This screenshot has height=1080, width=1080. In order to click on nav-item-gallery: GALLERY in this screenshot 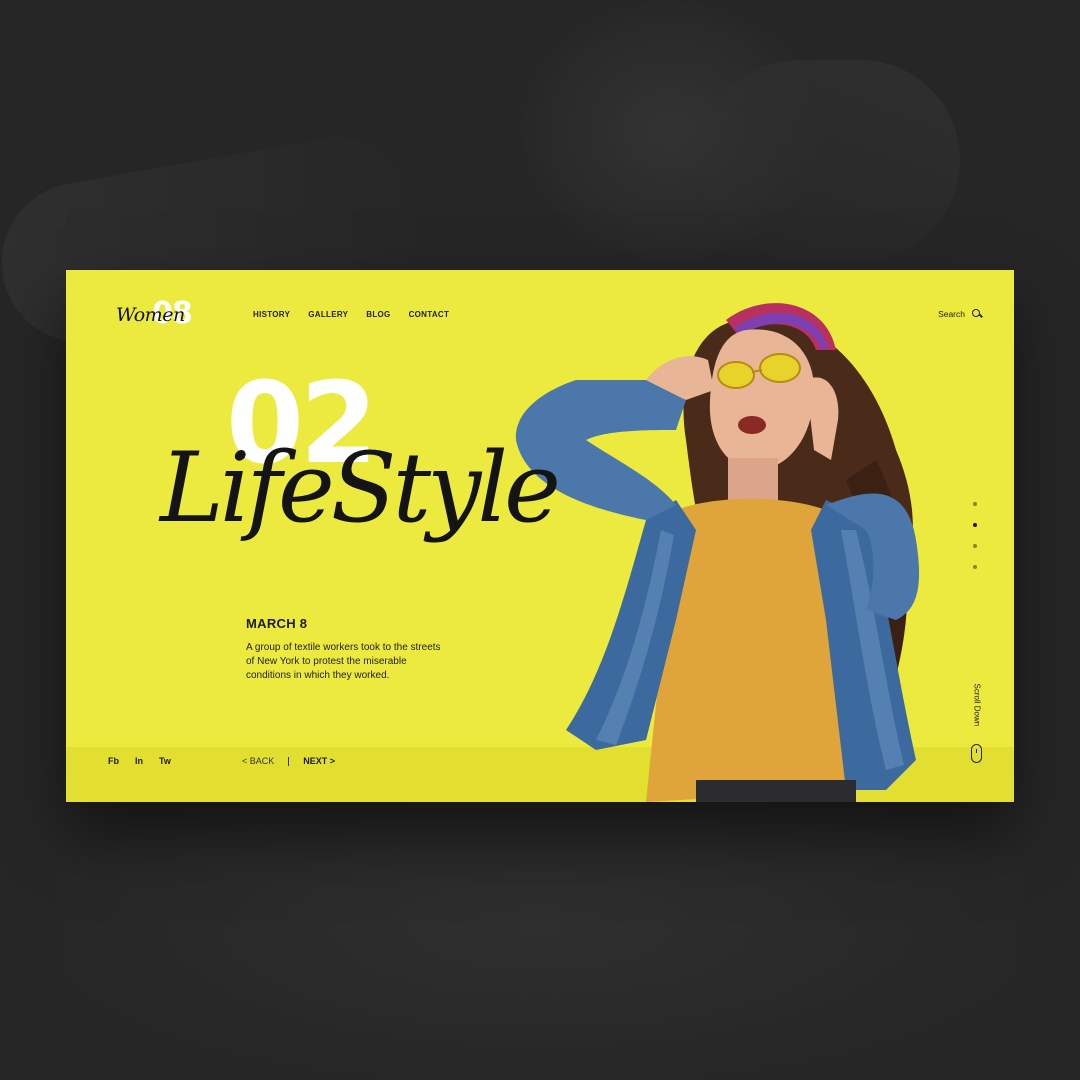, I will do `click(328, 314)`.